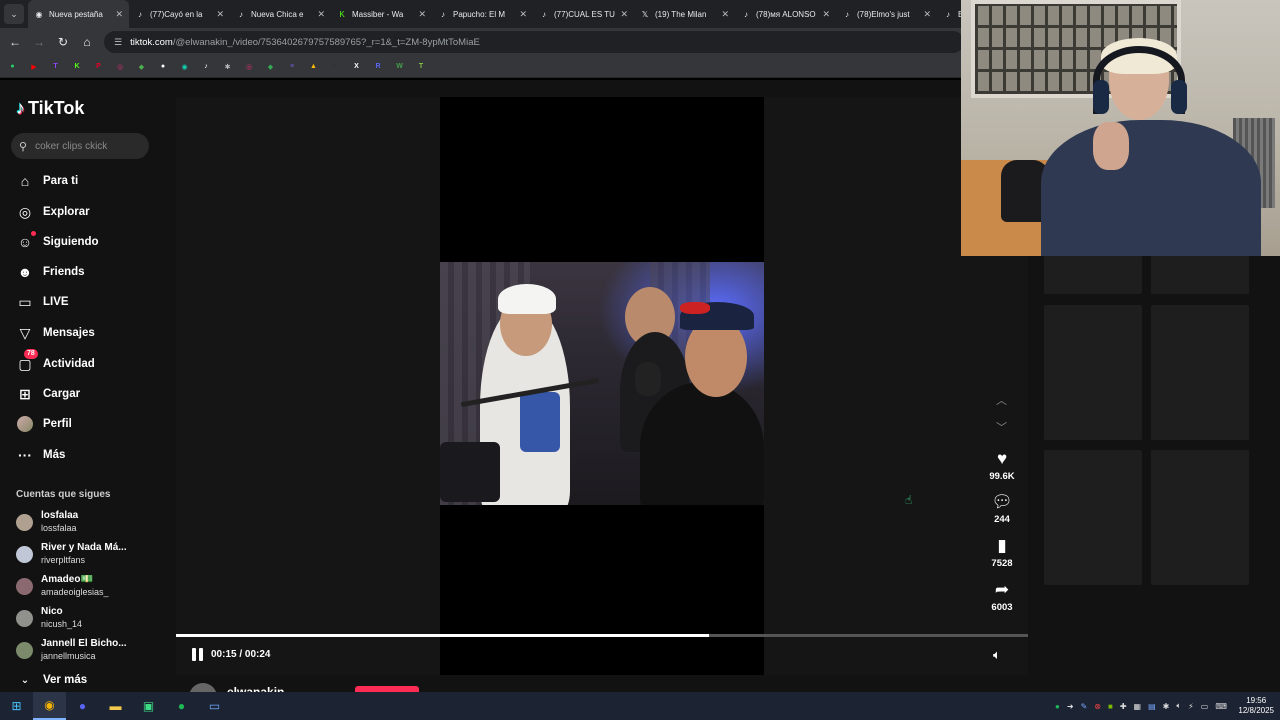 The height and width of the screenshot is (720, 1280). I want to click on volume-tray-icon: 🔈︎, so click(1178, 706).